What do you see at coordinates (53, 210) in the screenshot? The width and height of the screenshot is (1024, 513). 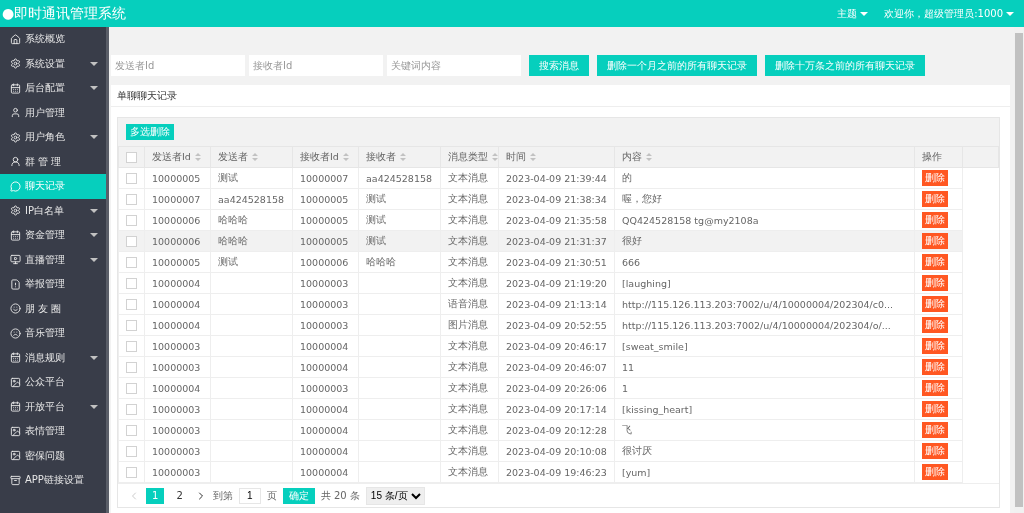 I see `sidebar-item: IP白名单` at bounding box center [53, 210].